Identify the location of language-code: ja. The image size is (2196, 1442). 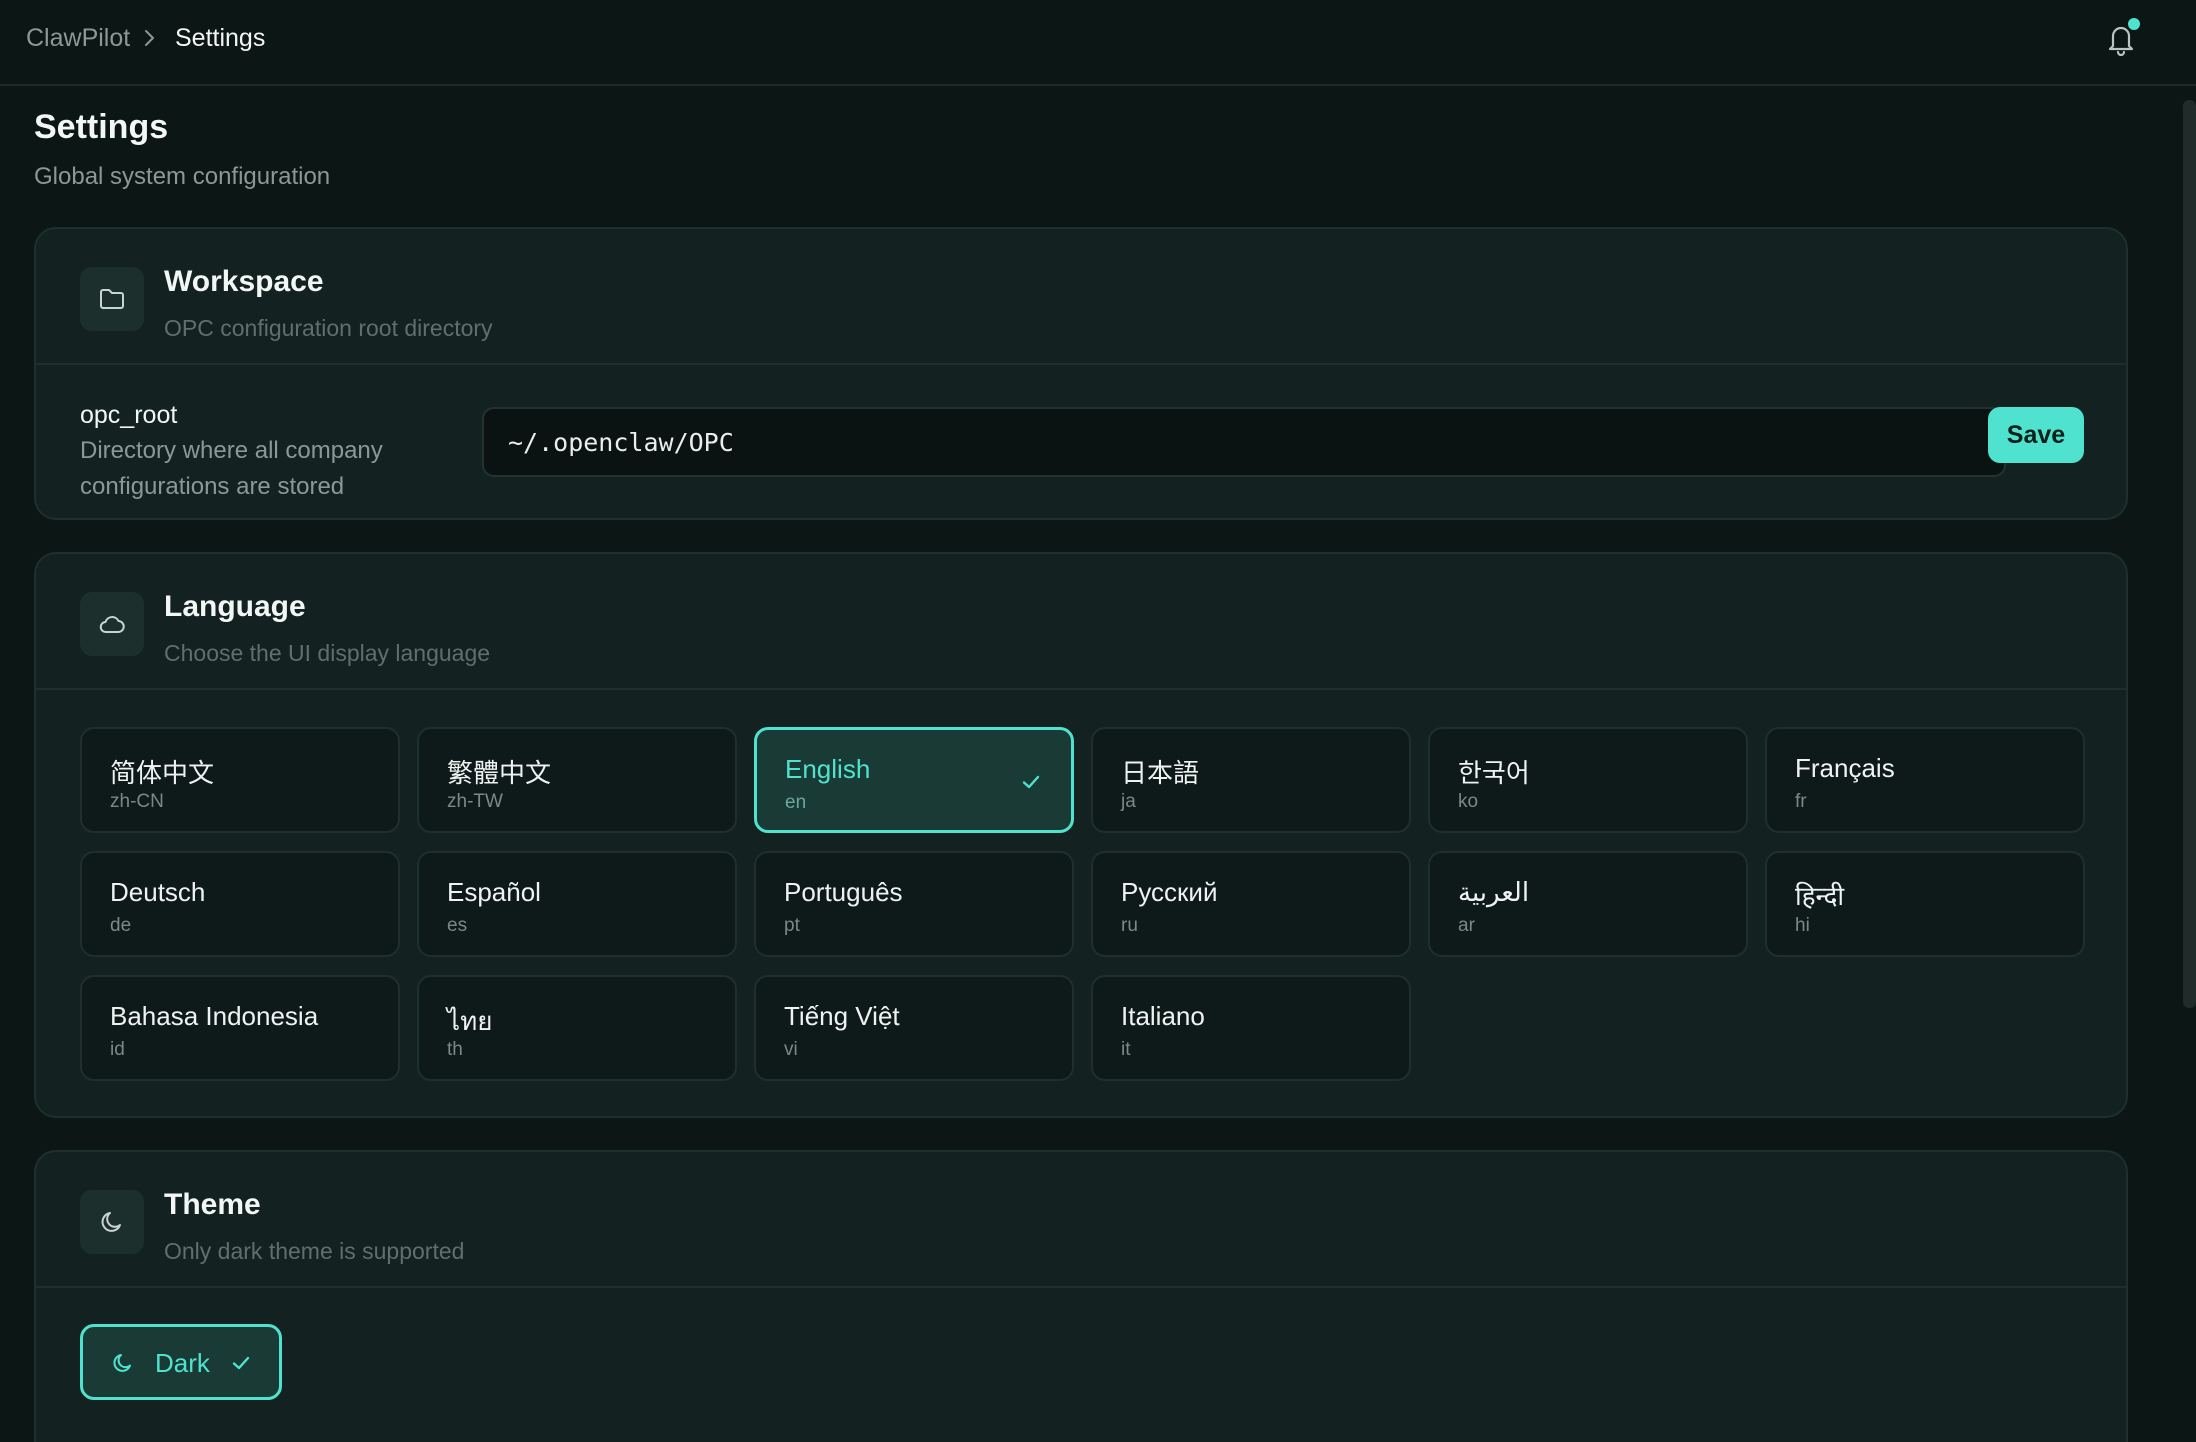
(1128, 801).